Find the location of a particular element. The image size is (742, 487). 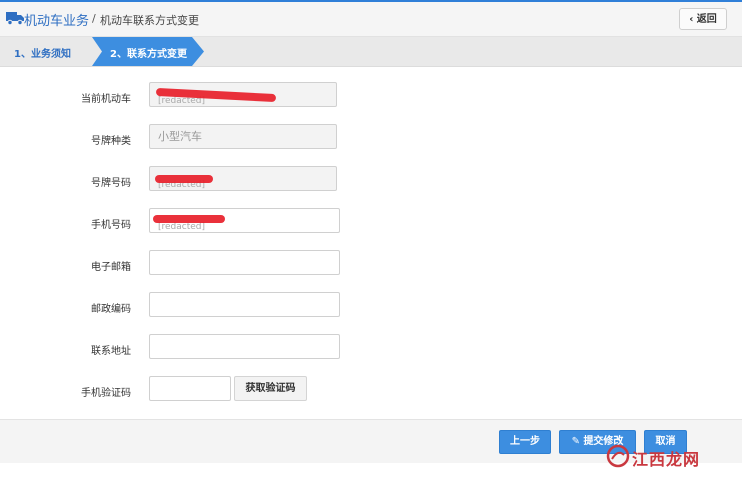

address-input is located at coordinates (244, 346).